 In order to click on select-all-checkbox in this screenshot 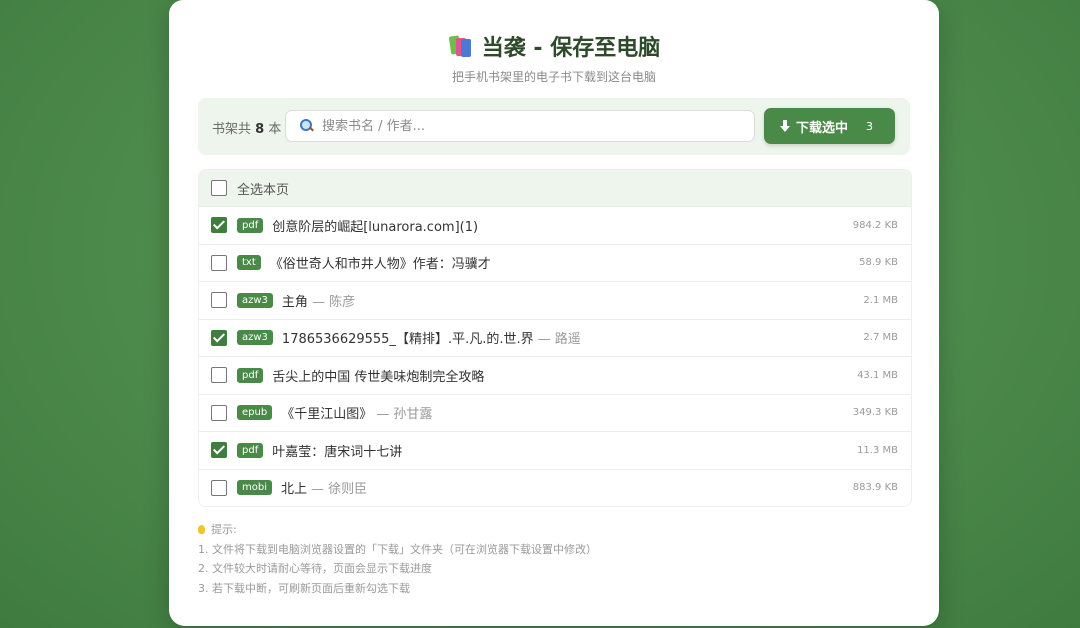, I will do `click(219, 188)`.